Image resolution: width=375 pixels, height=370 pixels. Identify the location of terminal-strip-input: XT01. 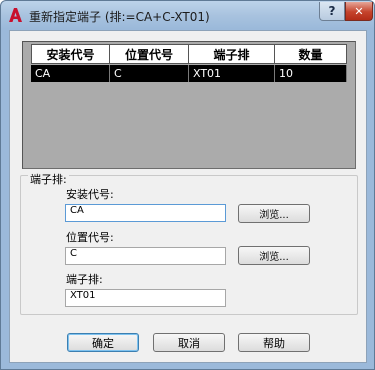
(145, 298).